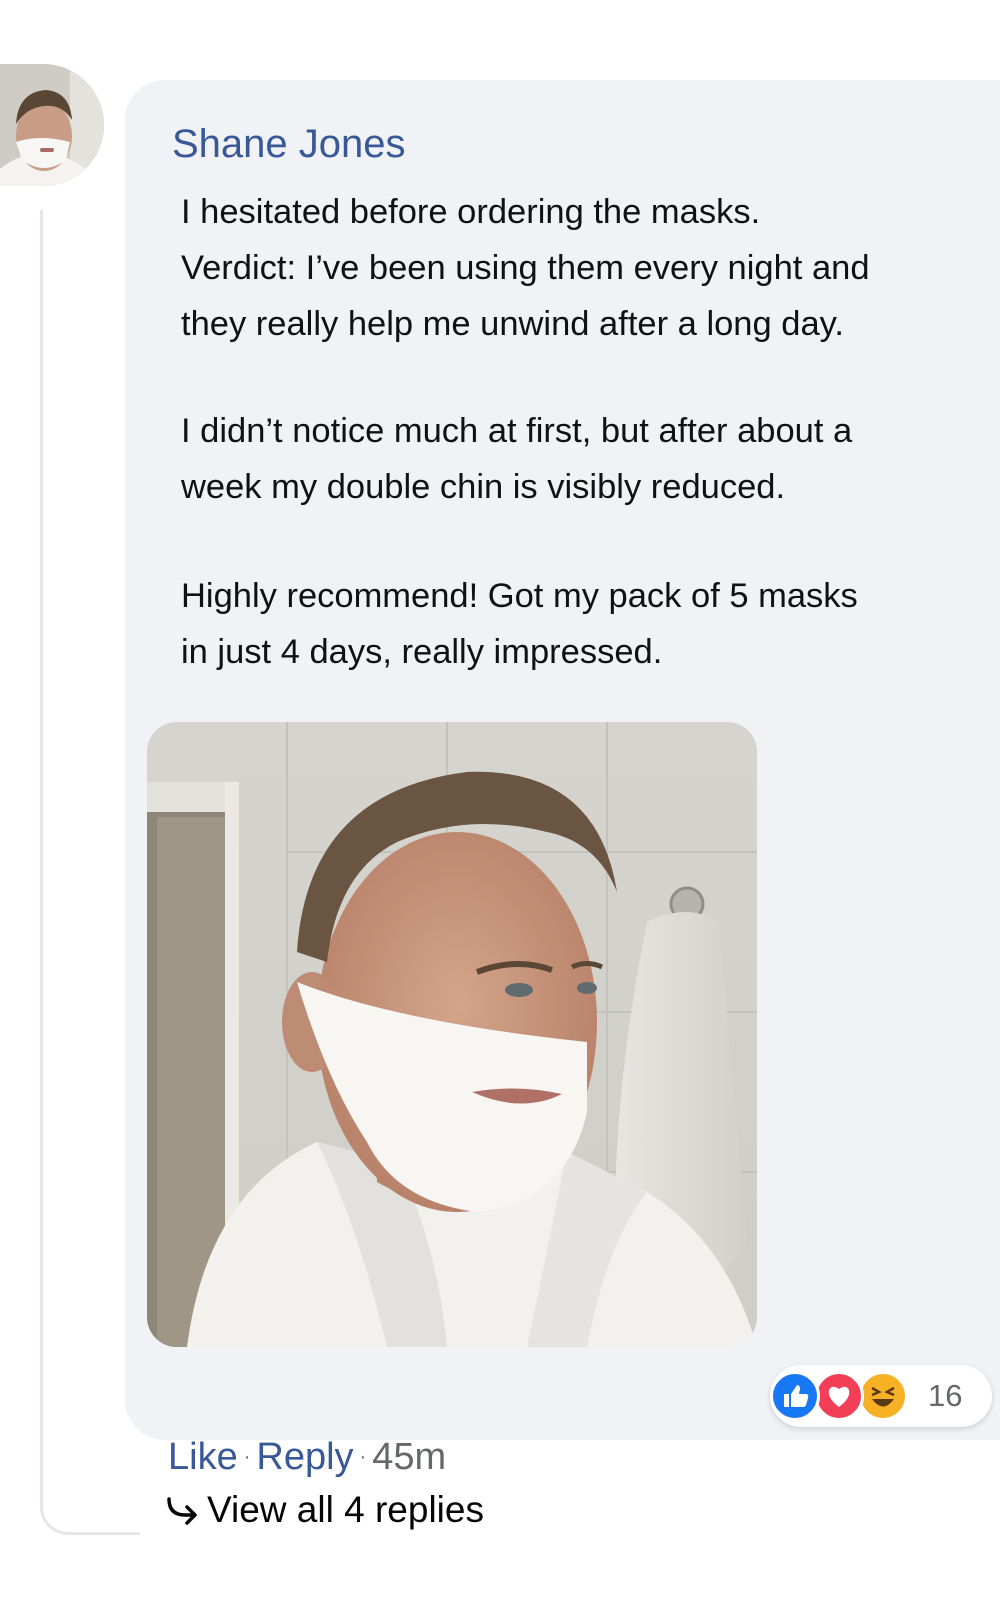 The image size is (1000, 1600). I want to click on haha-icon, so click(883, 1396).